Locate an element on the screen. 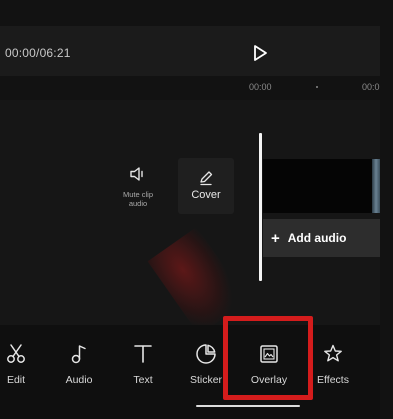 The image size is (393, 419). video-clip is located at coordinates (321, 186).